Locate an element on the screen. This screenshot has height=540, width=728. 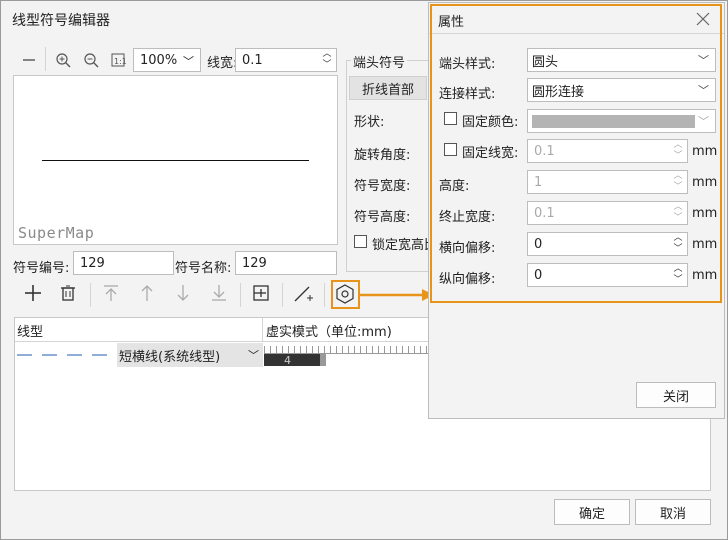
actual-size-icon: 1:1 is located at coordinates (118, 60).